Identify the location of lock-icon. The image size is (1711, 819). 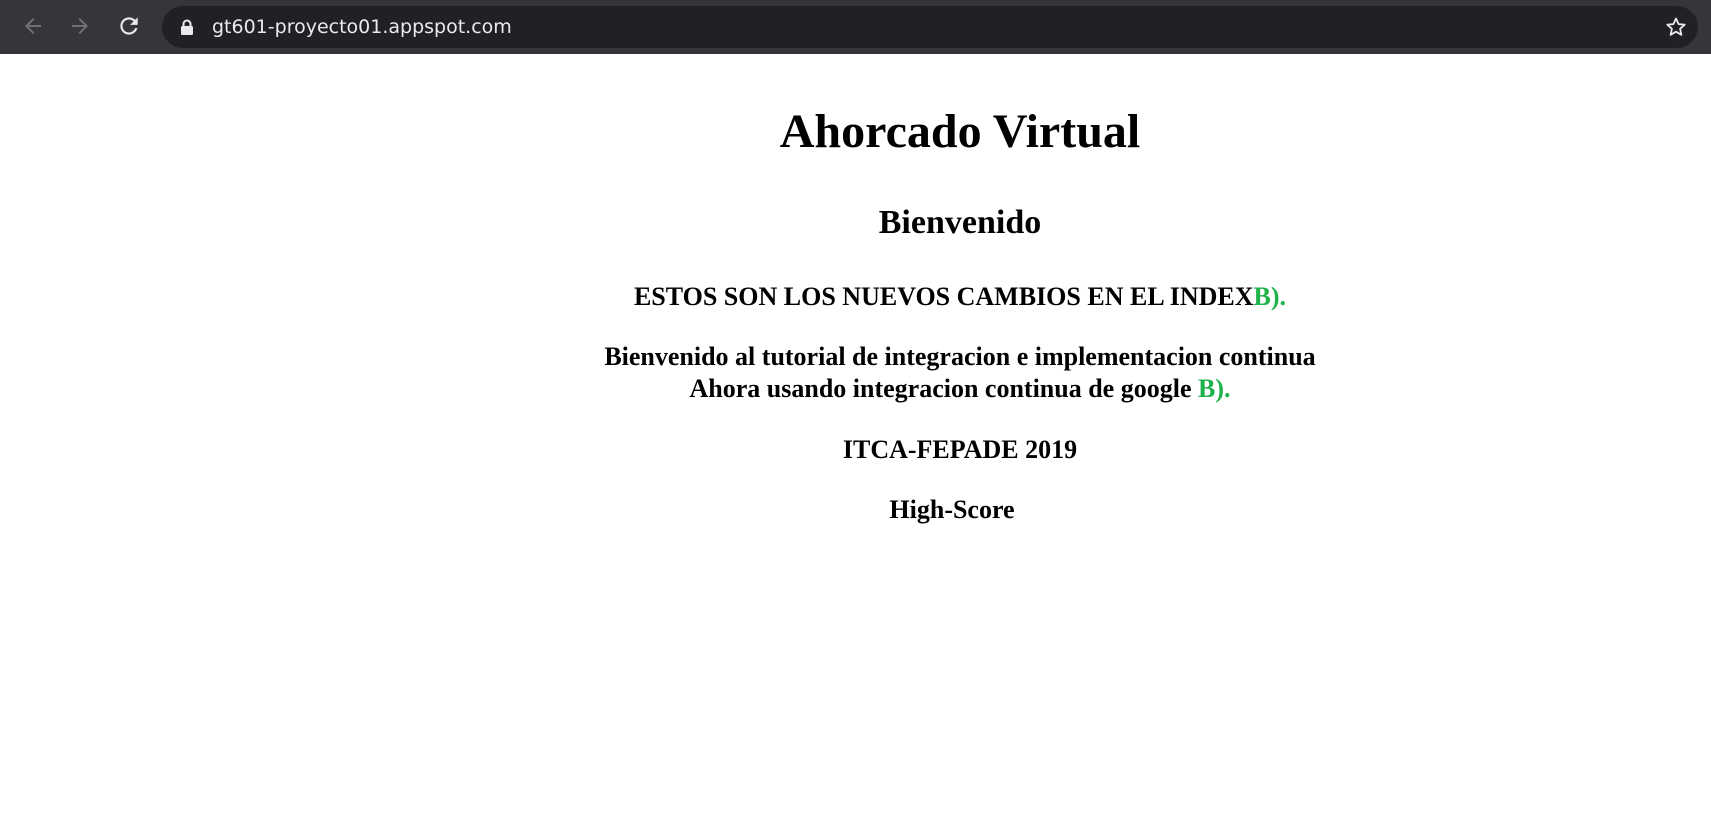
(187, 27).